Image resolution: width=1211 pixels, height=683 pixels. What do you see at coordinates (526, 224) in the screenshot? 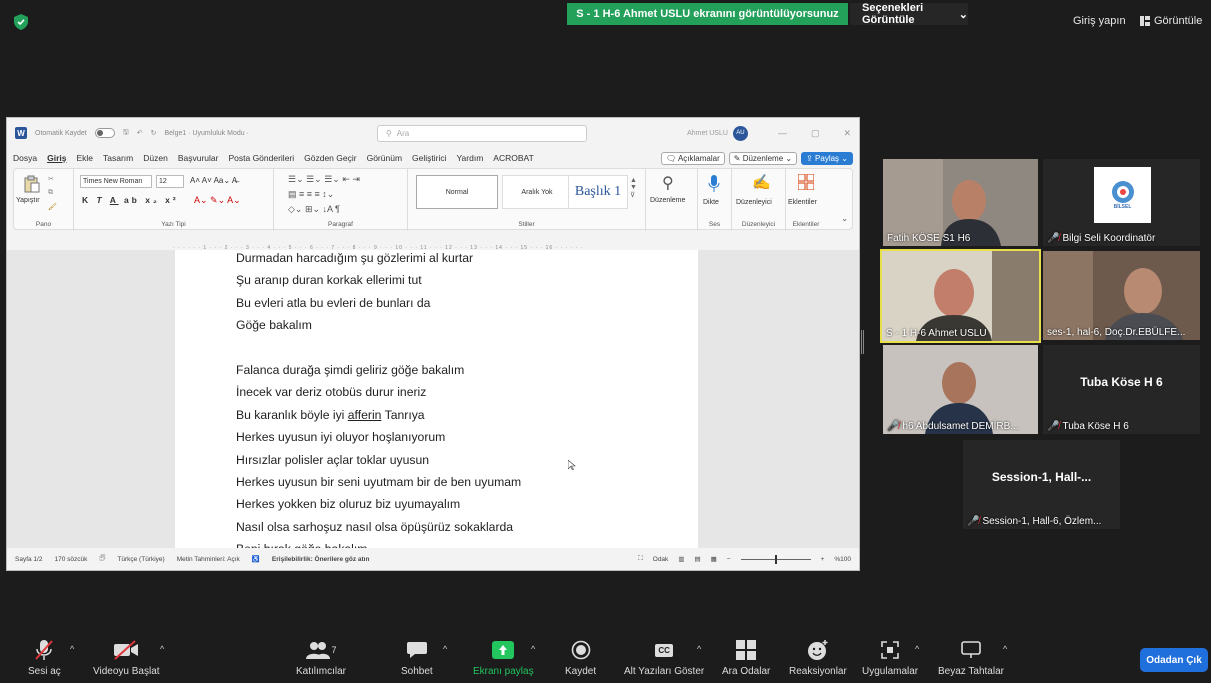
I see `styles-group-label: Stiller` at bounding box center [526, 224].